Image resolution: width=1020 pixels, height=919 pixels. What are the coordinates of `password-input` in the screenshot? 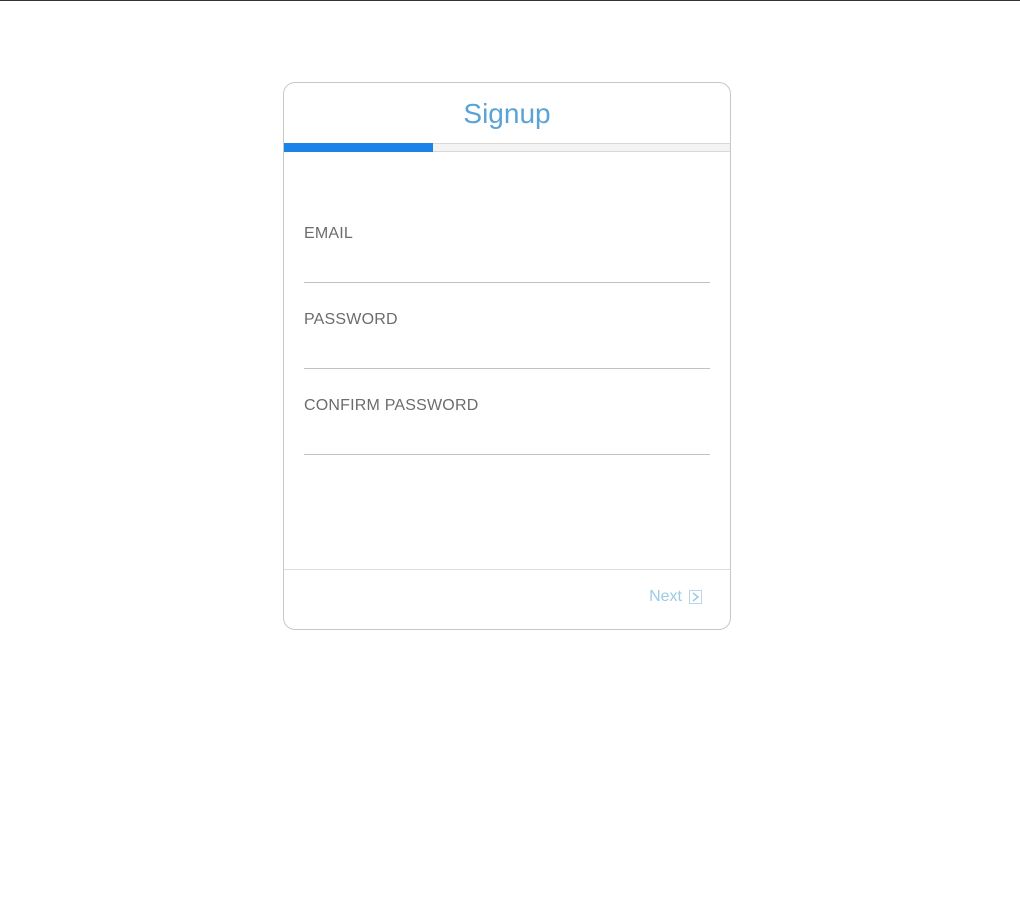 It's located at (507, 353).